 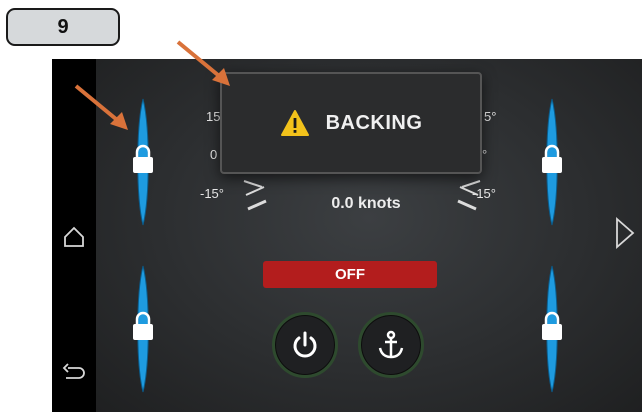 I want to click on anchor-button, so click(x=391, y=345).